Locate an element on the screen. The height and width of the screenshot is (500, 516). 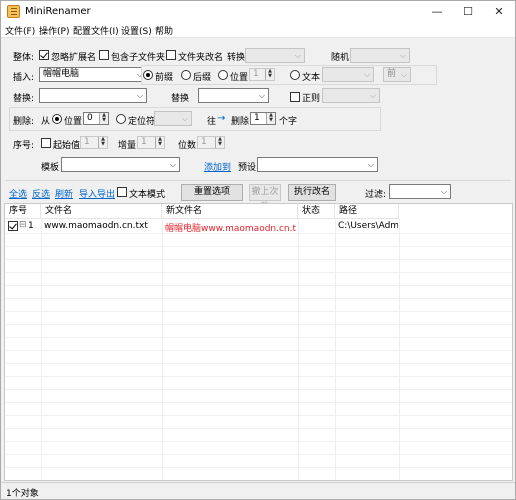
convert-select: ⌵ is located at coordinates (275, 55).